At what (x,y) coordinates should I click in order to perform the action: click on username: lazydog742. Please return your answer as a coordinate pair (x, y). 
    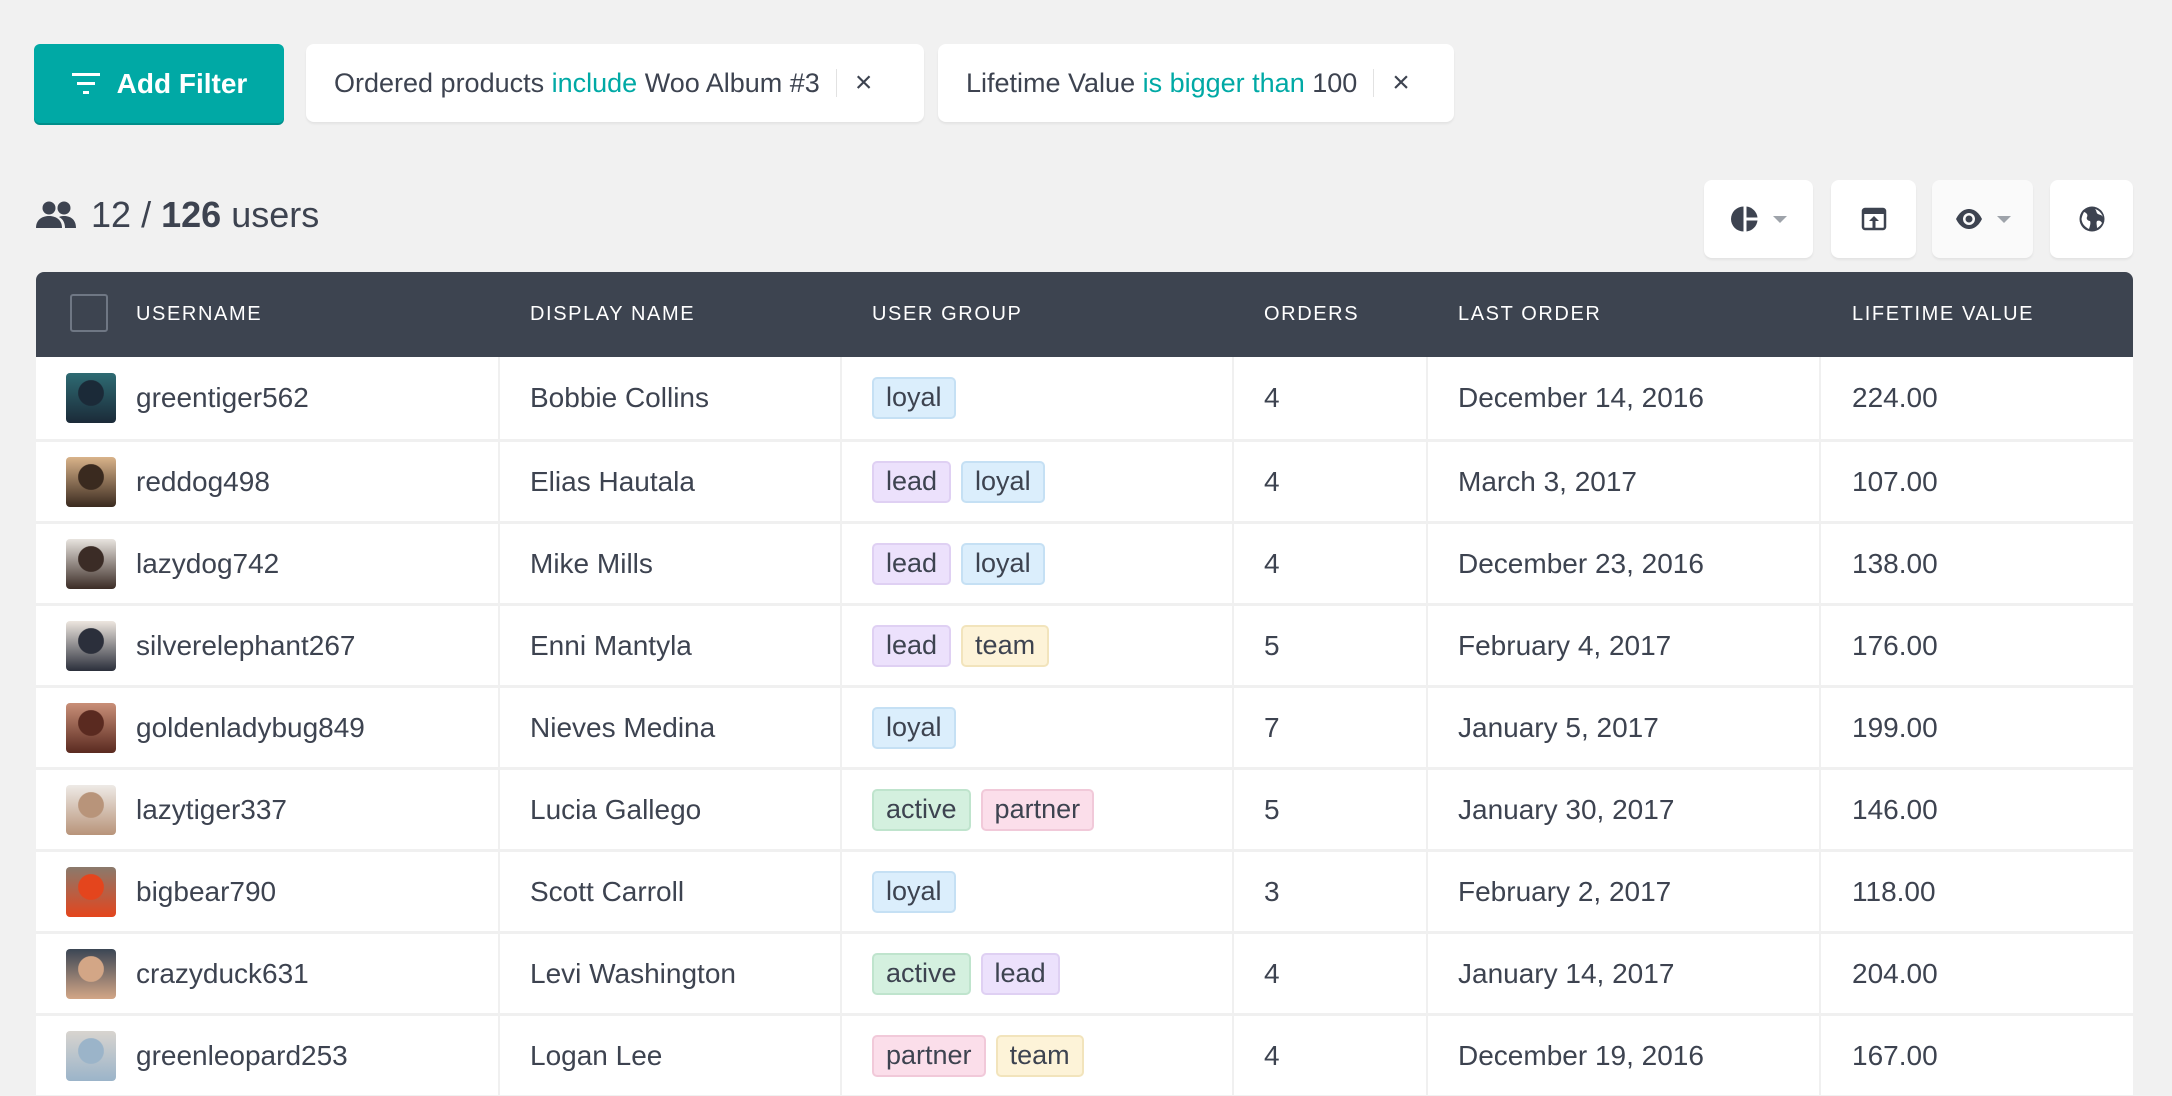
    Looking at the image, I should click on (207, 563).